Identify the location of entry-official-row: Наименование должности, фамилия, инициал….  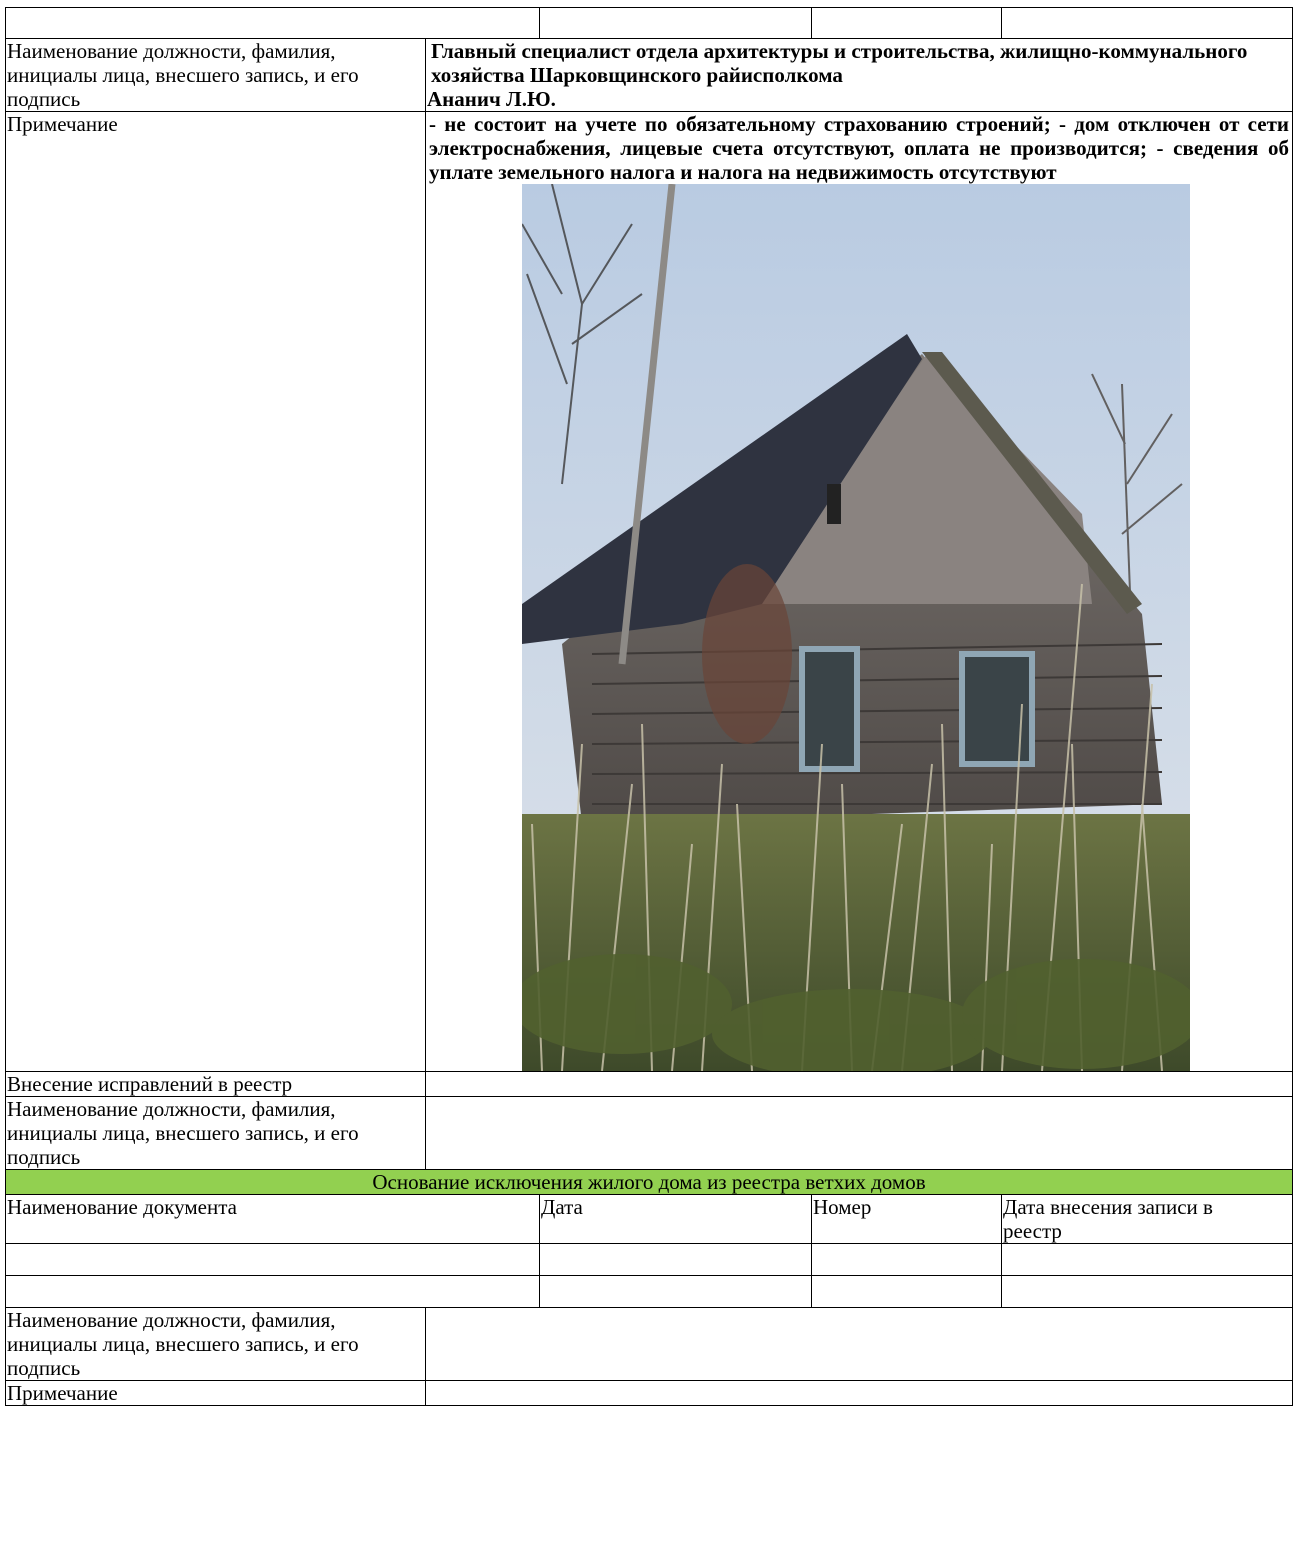
(649, 75).